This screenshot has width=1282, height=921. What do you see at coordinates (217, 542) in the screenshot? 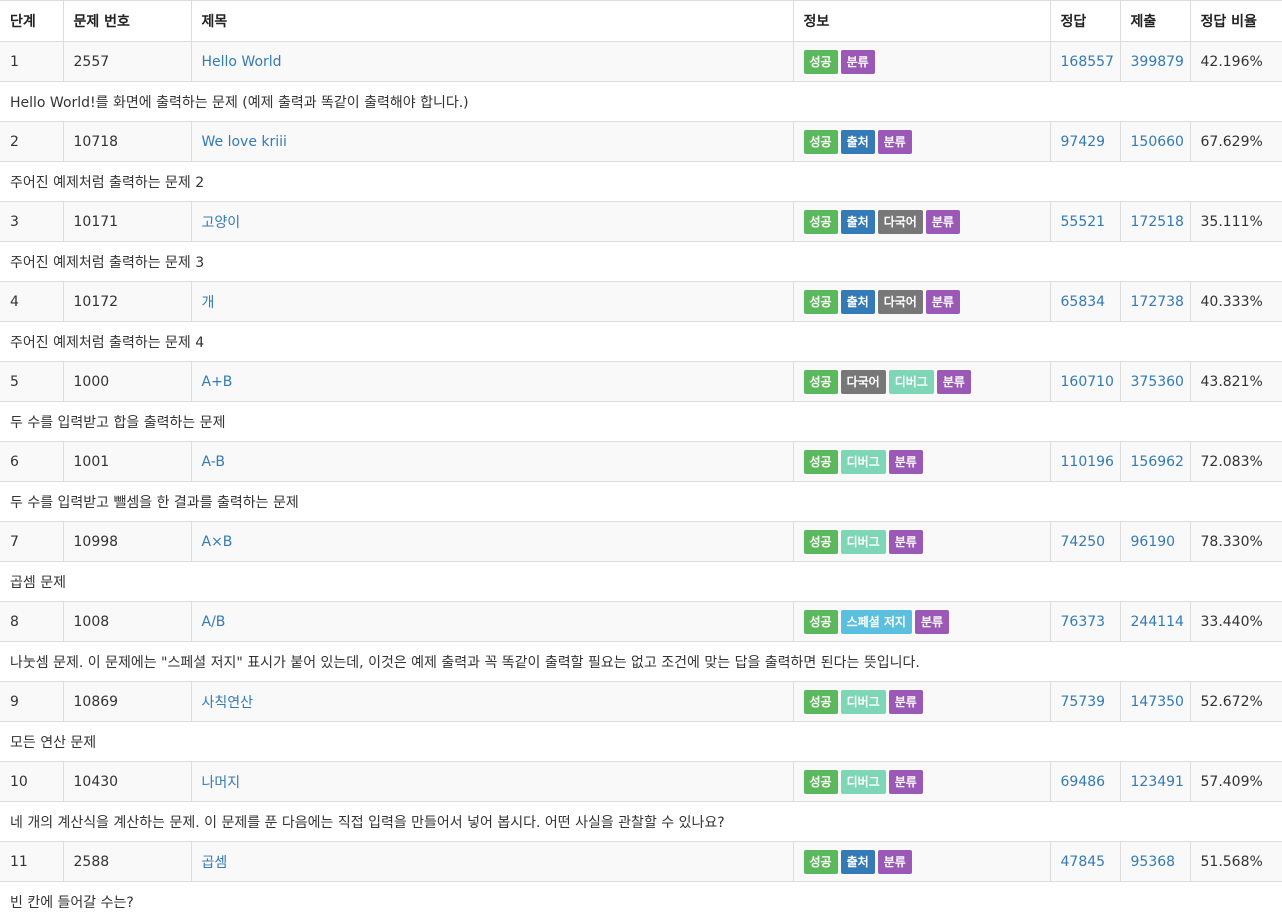
I see `problem-title-link: A×B` at bounding box center [217, 542].